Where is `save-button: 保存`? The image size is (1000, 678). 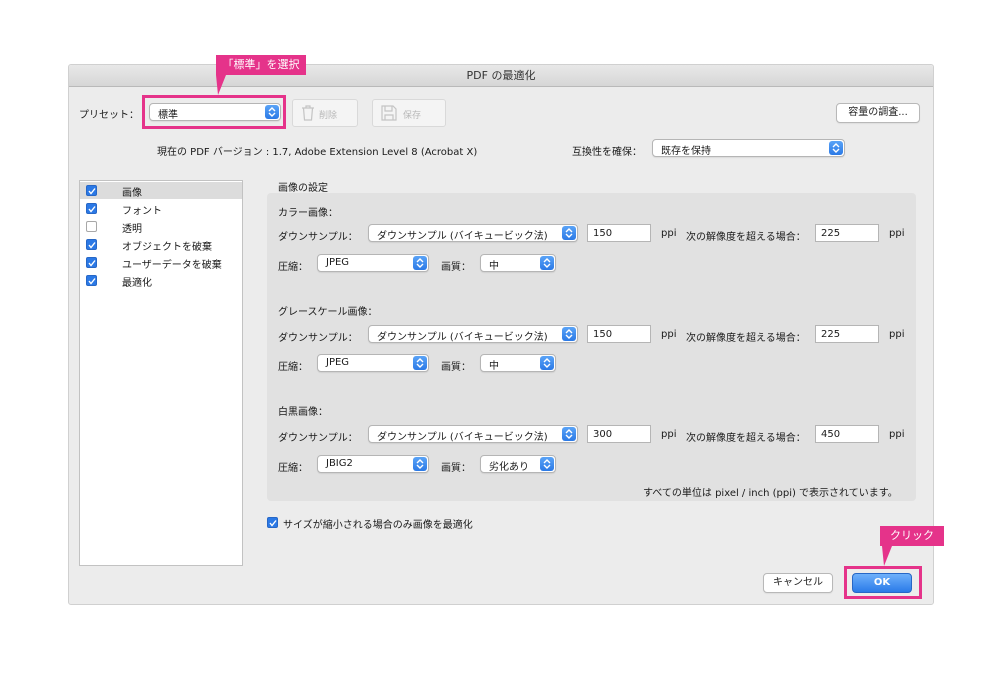 save-button: 保存 is located at coordinates (409, 113).